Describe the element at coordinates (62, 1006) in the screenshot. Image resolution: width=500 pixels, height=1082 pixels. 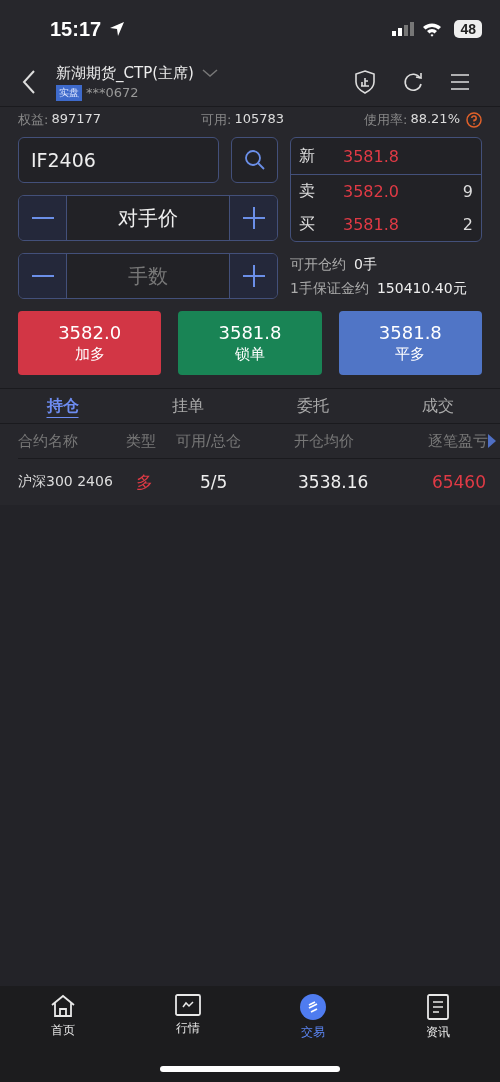
I see `home-icon` at that location.